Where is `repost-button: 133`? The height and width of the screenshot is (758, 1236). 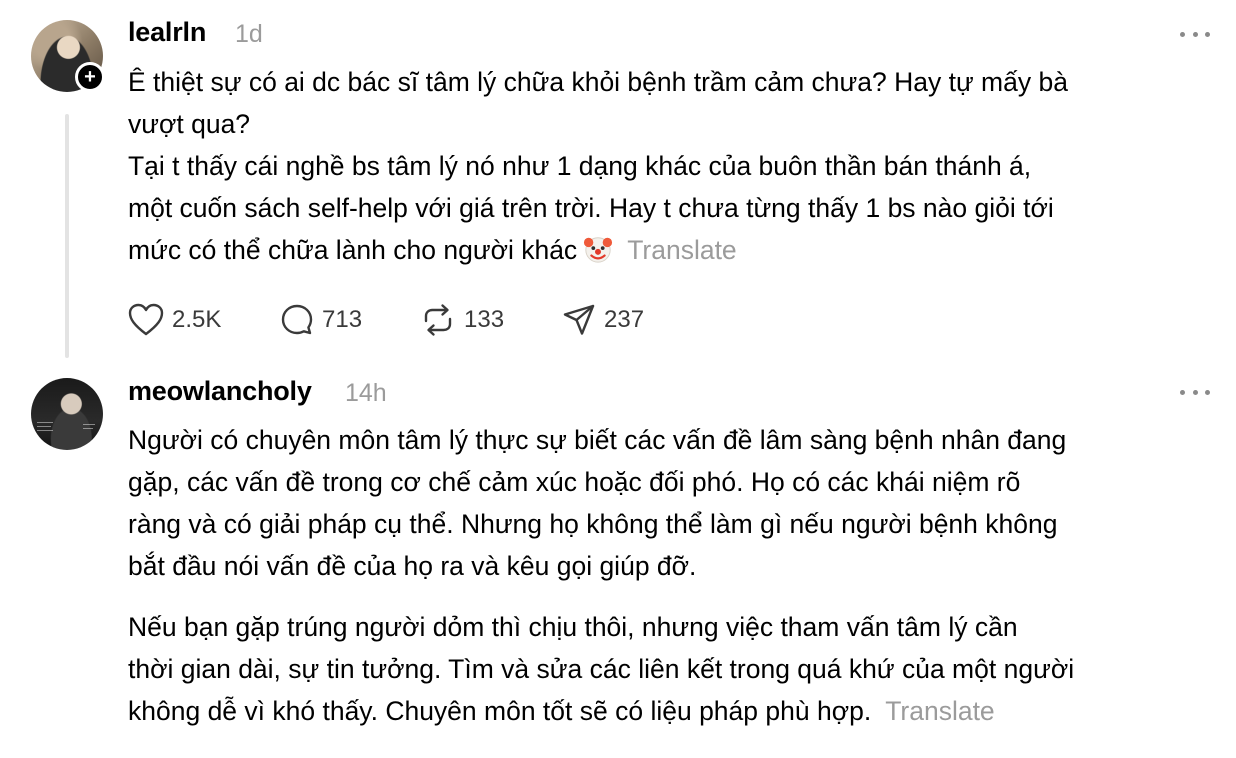 repost-button: 133 is located at coordinates (462, 320).